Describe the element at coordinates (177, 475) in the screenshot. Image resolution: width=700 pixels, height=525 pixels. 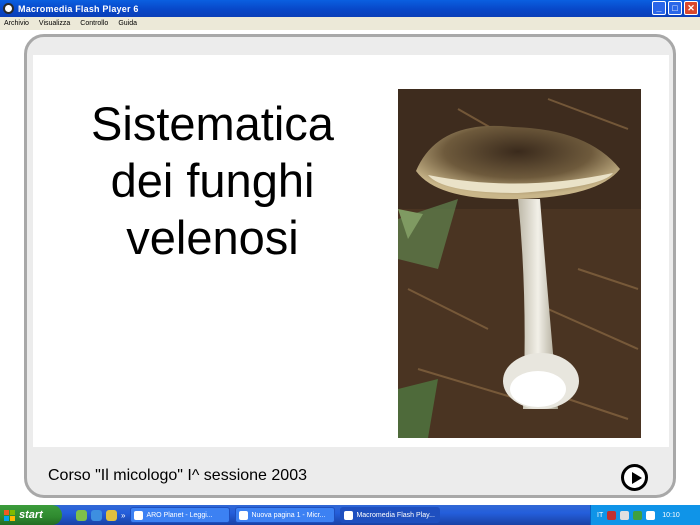
I see `course-footer: Corso "Il micologo" I^ sessione 2003` at that location.